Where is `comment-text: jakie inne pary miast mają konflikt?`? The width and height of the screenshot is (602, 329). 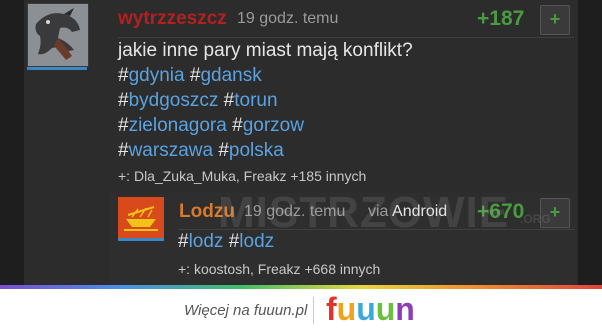 comment-text: jakie inne pary miast mają konflikt? is located at coordinates (265, 50).